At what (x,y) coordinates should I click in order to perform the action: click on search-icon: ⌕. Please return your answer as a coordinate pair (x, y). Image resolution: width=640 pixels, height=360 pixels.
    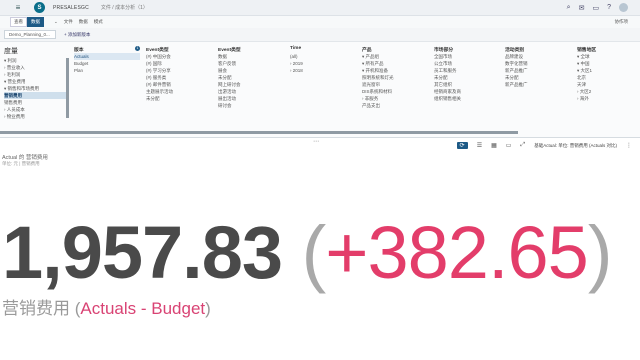
    Looking at the image, I should click on (569, 8).